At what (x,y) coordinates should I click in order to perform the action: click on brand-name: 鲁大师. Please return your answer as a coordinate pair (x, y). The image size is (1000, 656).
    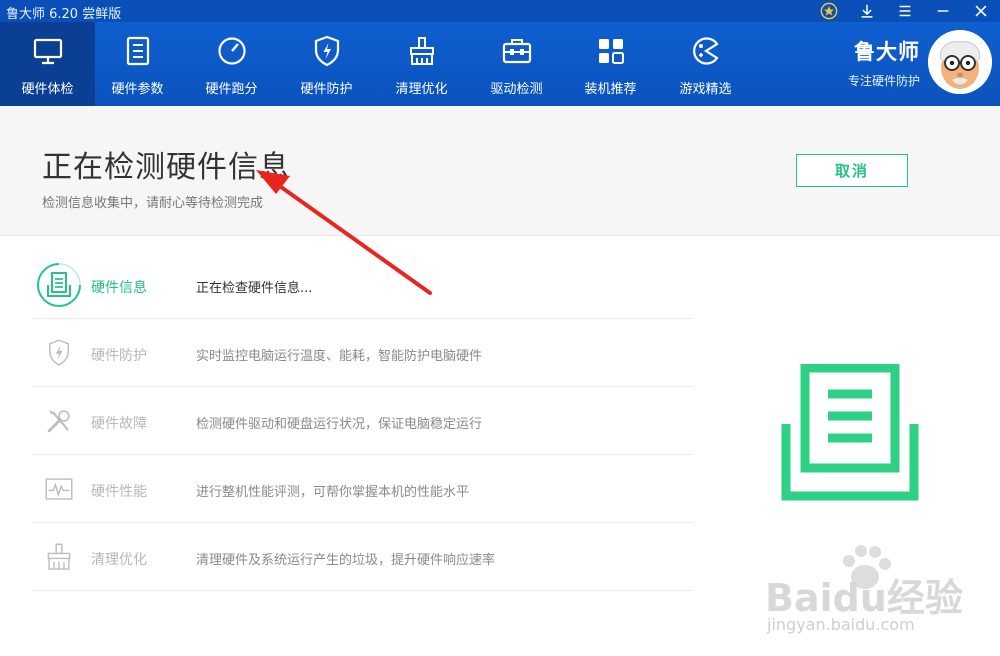
    Looking at the image, I should click on (887, 52).